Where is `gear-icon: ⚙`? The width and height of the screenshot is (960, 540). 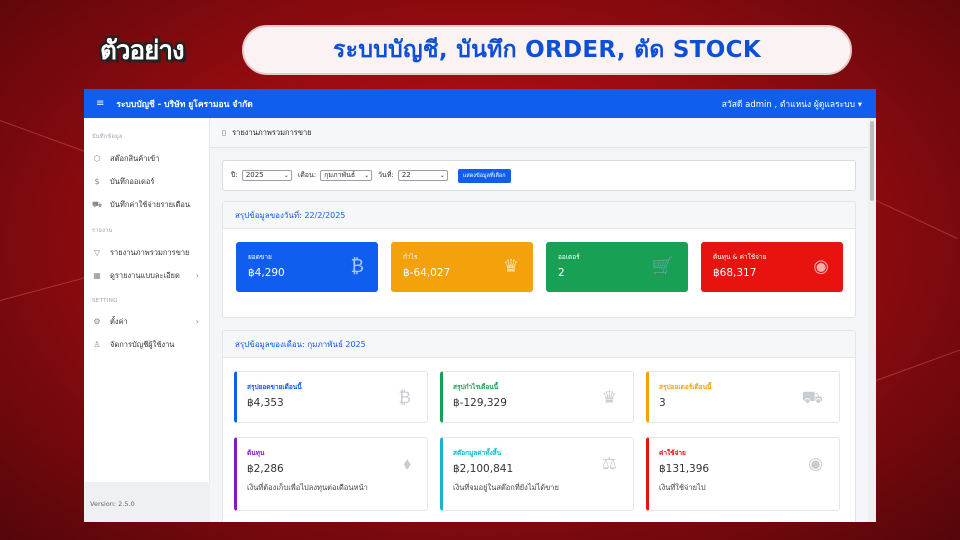 gear-icon: ⚙ is located at coordinates (97, 321).